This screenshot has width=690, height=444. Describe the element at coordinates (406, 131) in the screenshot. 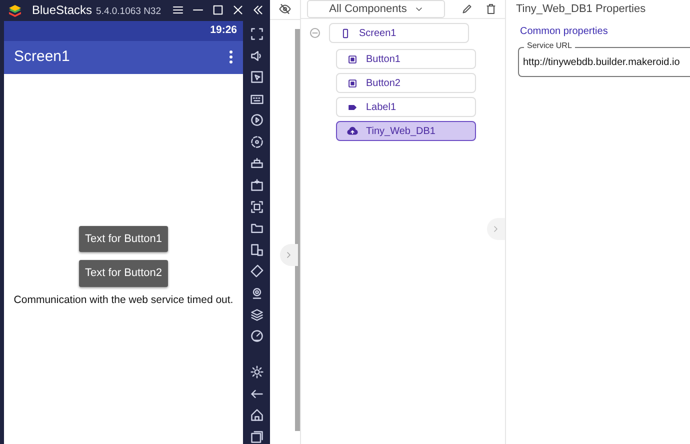

I see `tree-item: Tiny_Web_DB1` at that location.